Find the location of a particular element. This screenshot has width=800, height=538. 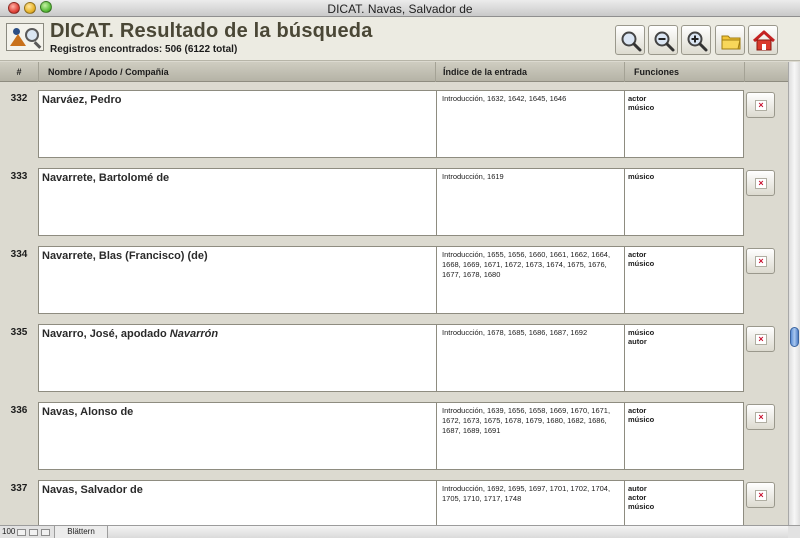

column-num: # is located at coordinates (19, 72).